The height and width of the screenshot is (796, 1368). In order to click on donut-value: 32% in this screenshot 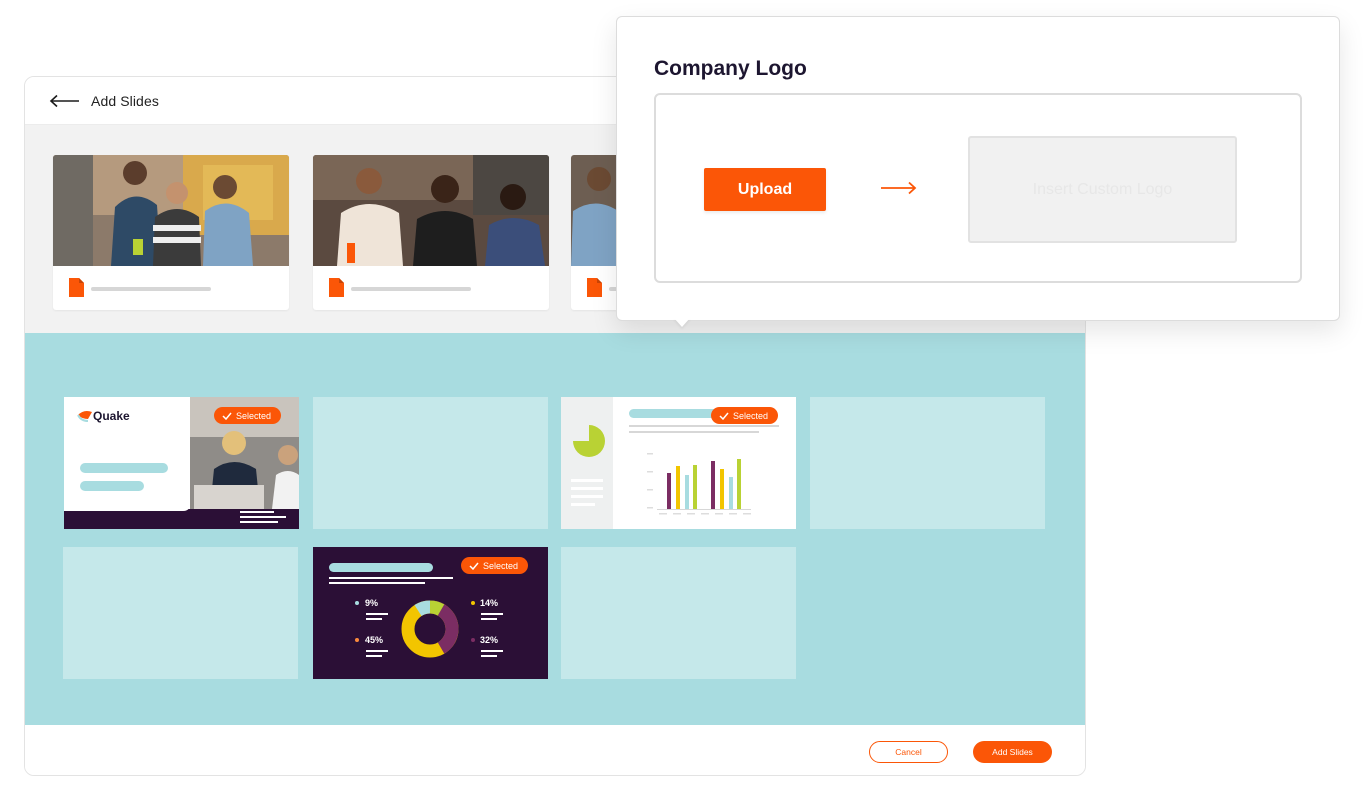, I will do `click(489, 640)`.